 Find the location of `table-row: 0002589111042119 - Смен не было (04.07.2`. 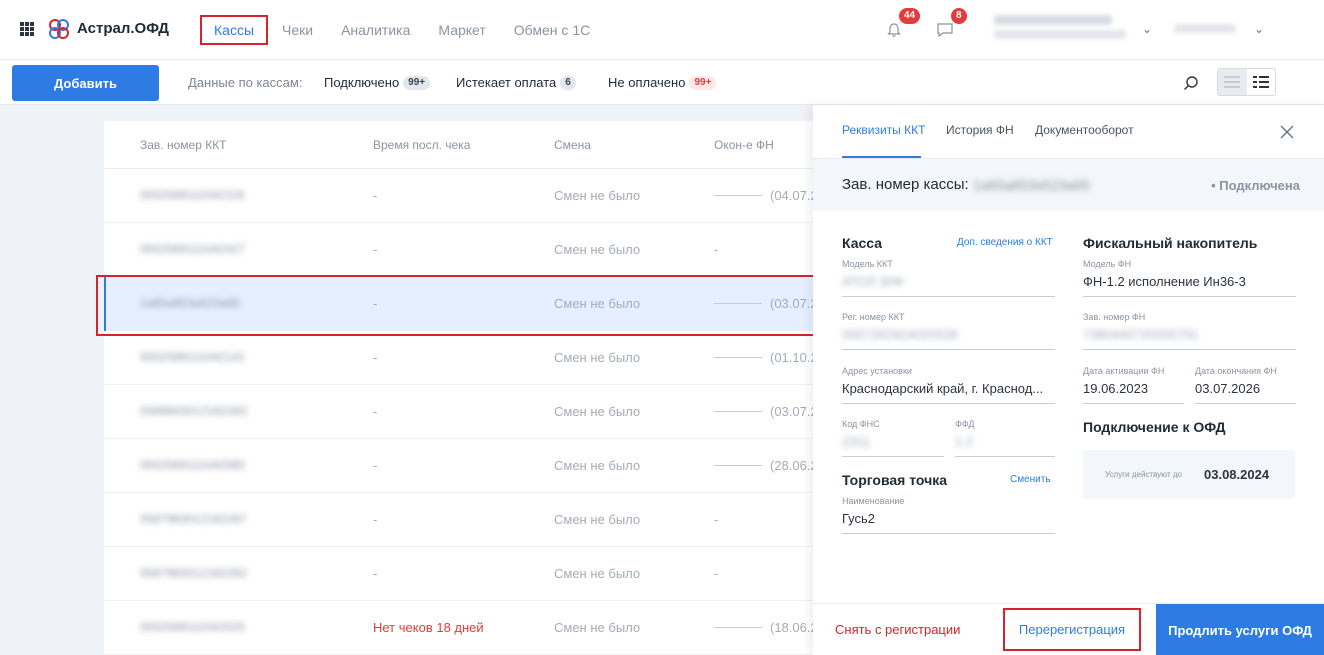

table-row: 0002589111042119 - Смен не было (04.07.2 is located at coordinates (464, 196).